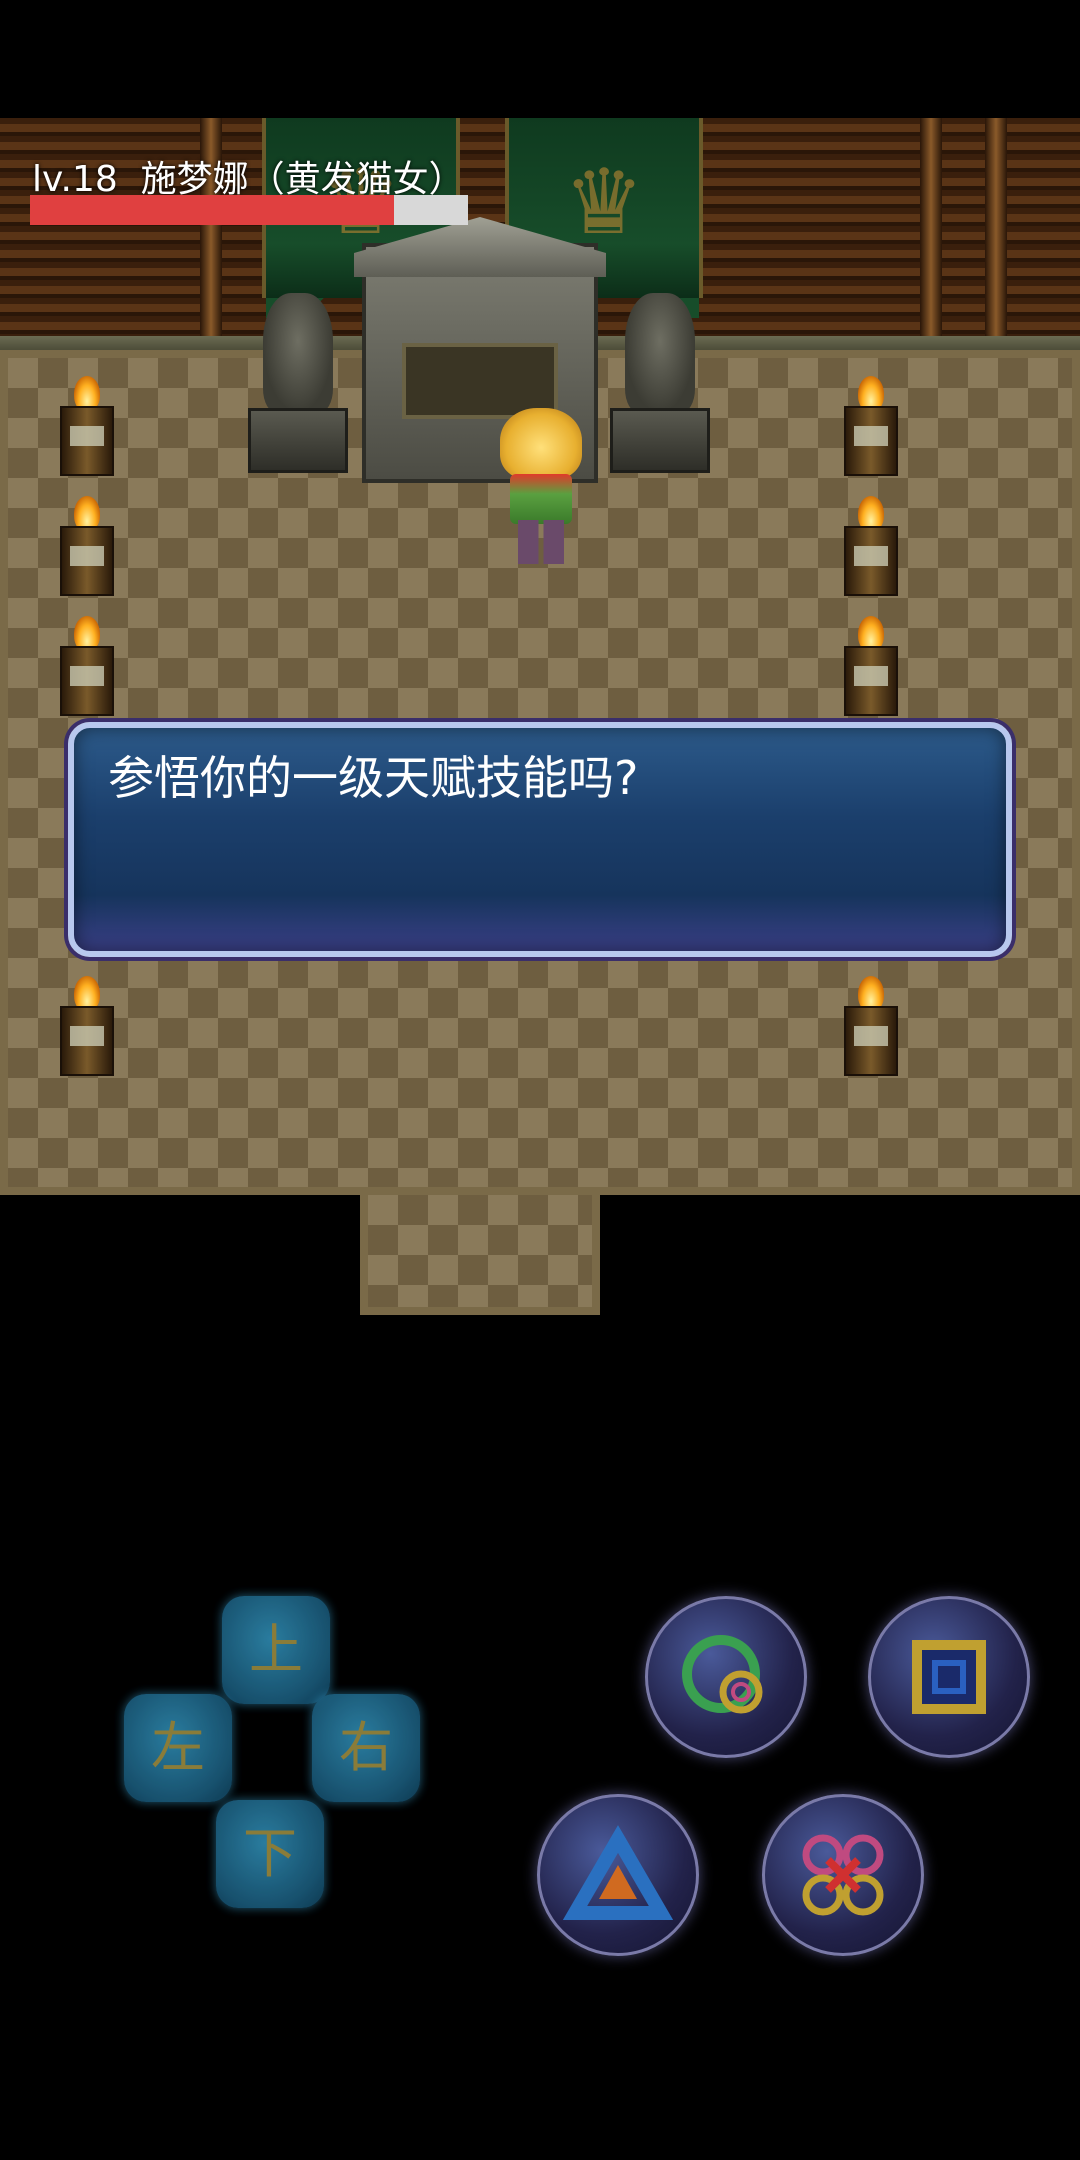 This screenshot has height=2160, width=1080. I want to click on triangle-button, so click(618, 1875).